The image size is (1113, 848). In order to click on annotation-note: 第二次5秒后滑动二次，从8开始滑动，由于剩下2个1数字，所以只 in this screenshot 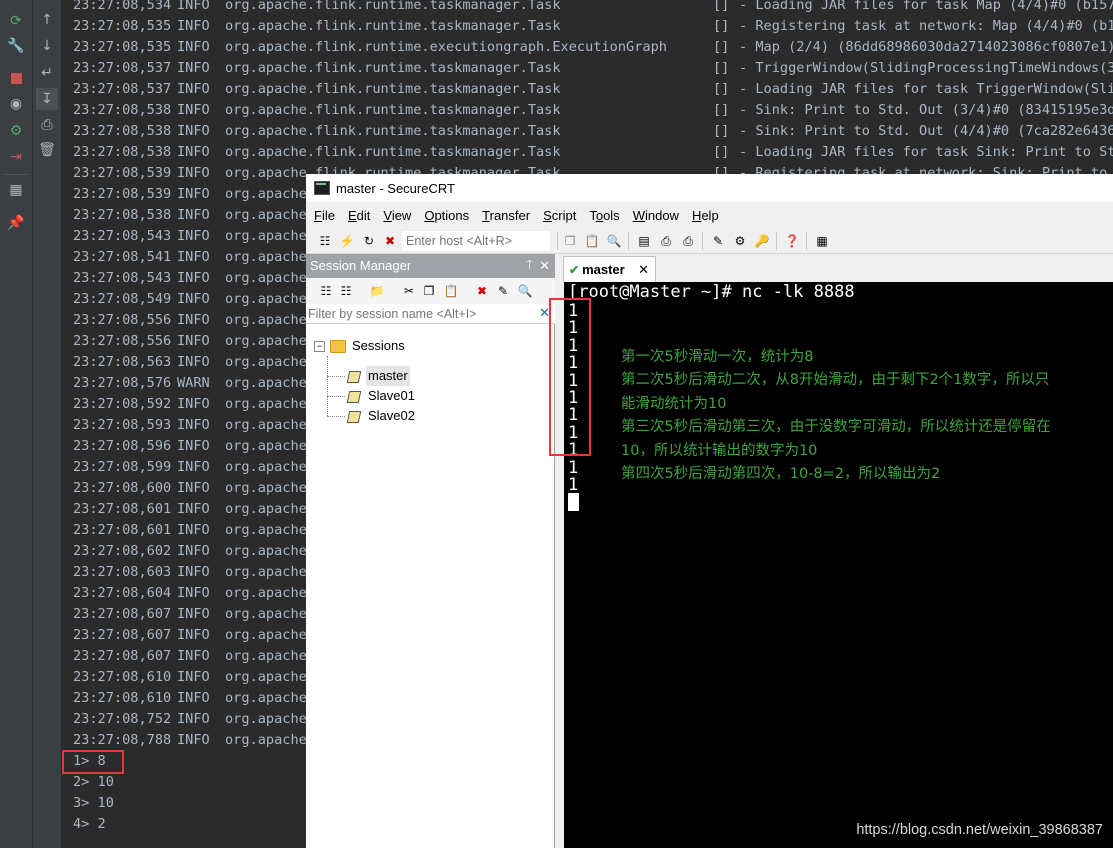, I will do `click(835, 380)`.